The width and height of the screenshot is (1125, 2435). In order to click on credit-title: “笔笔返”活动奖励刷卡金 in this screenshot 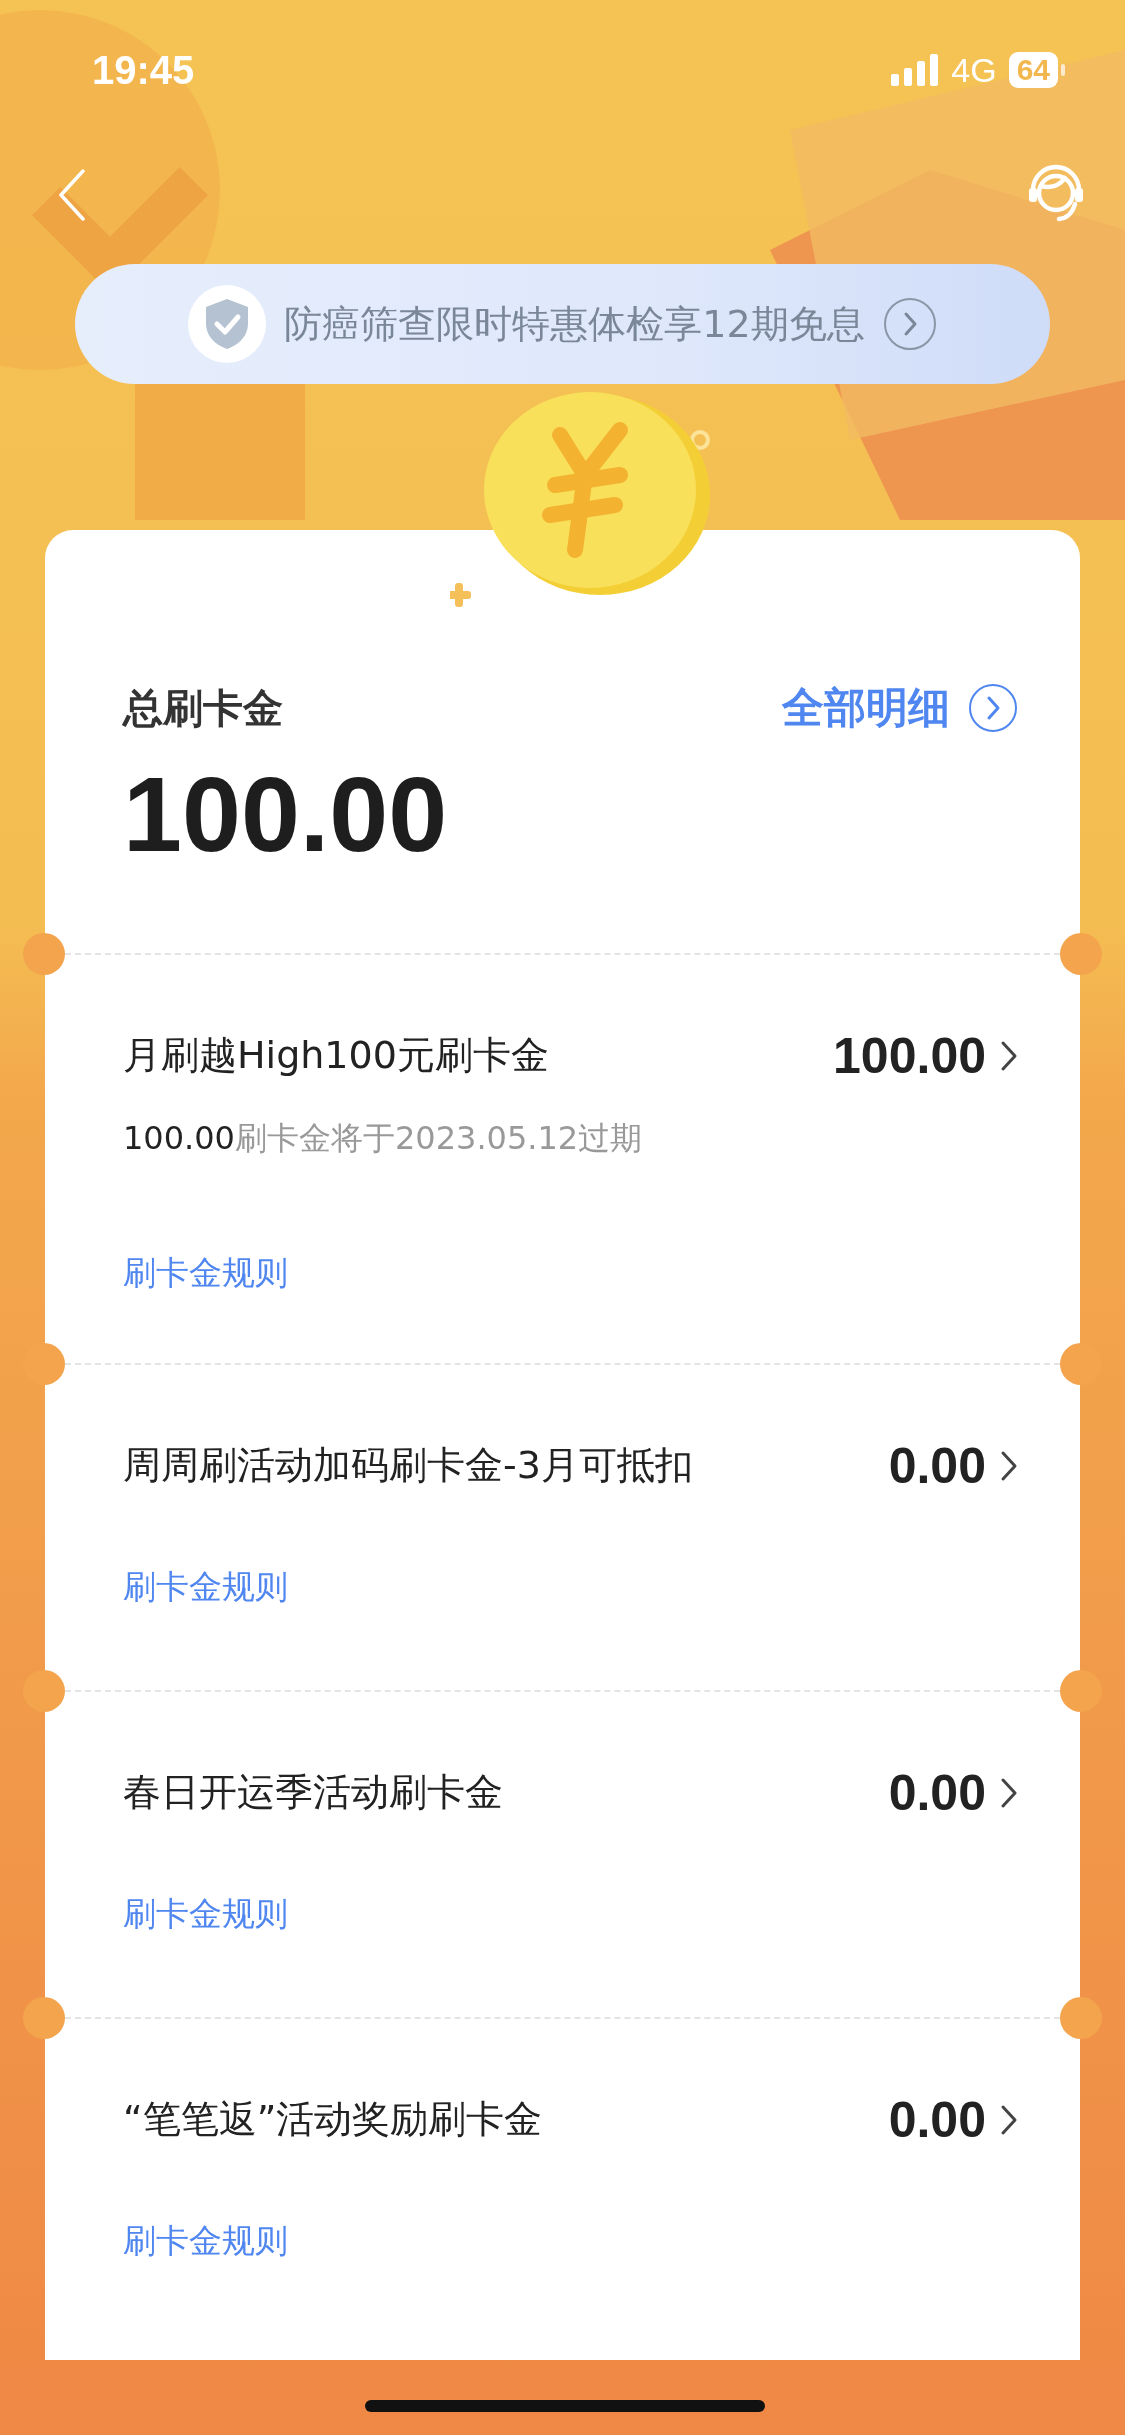, I will do `click(333, 2120)`.